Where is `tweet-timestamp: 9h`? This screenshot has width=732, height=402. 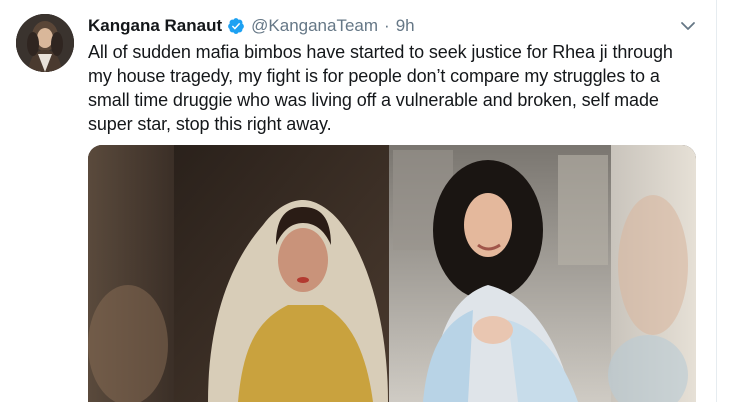 tweet-timestamp: 9h is located at coordinates (405, 26).